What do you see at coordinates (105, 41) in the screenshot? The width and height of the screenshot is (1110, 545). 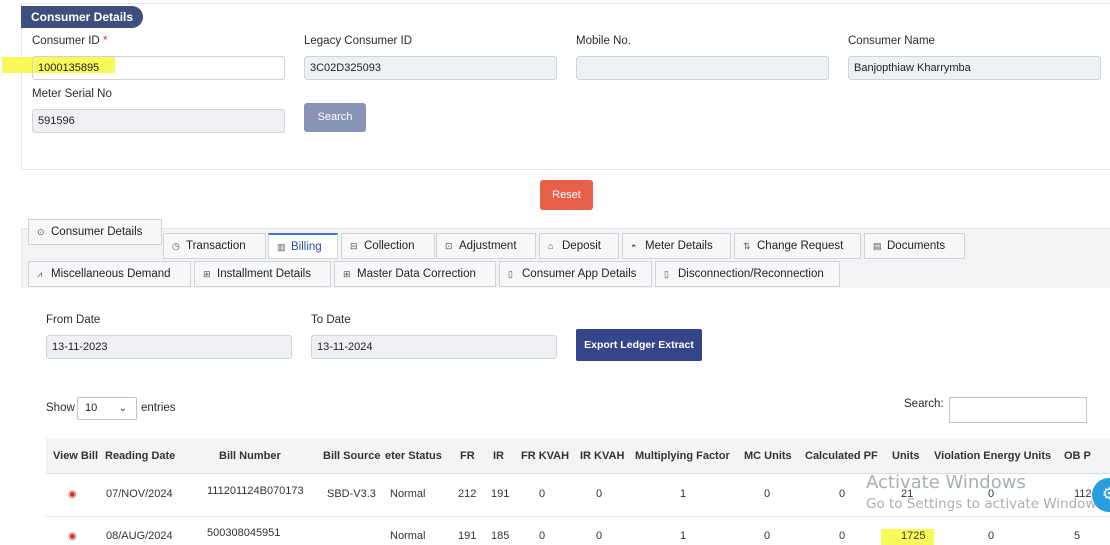 I see `required-mark: *` at bounding box center [105, 41].